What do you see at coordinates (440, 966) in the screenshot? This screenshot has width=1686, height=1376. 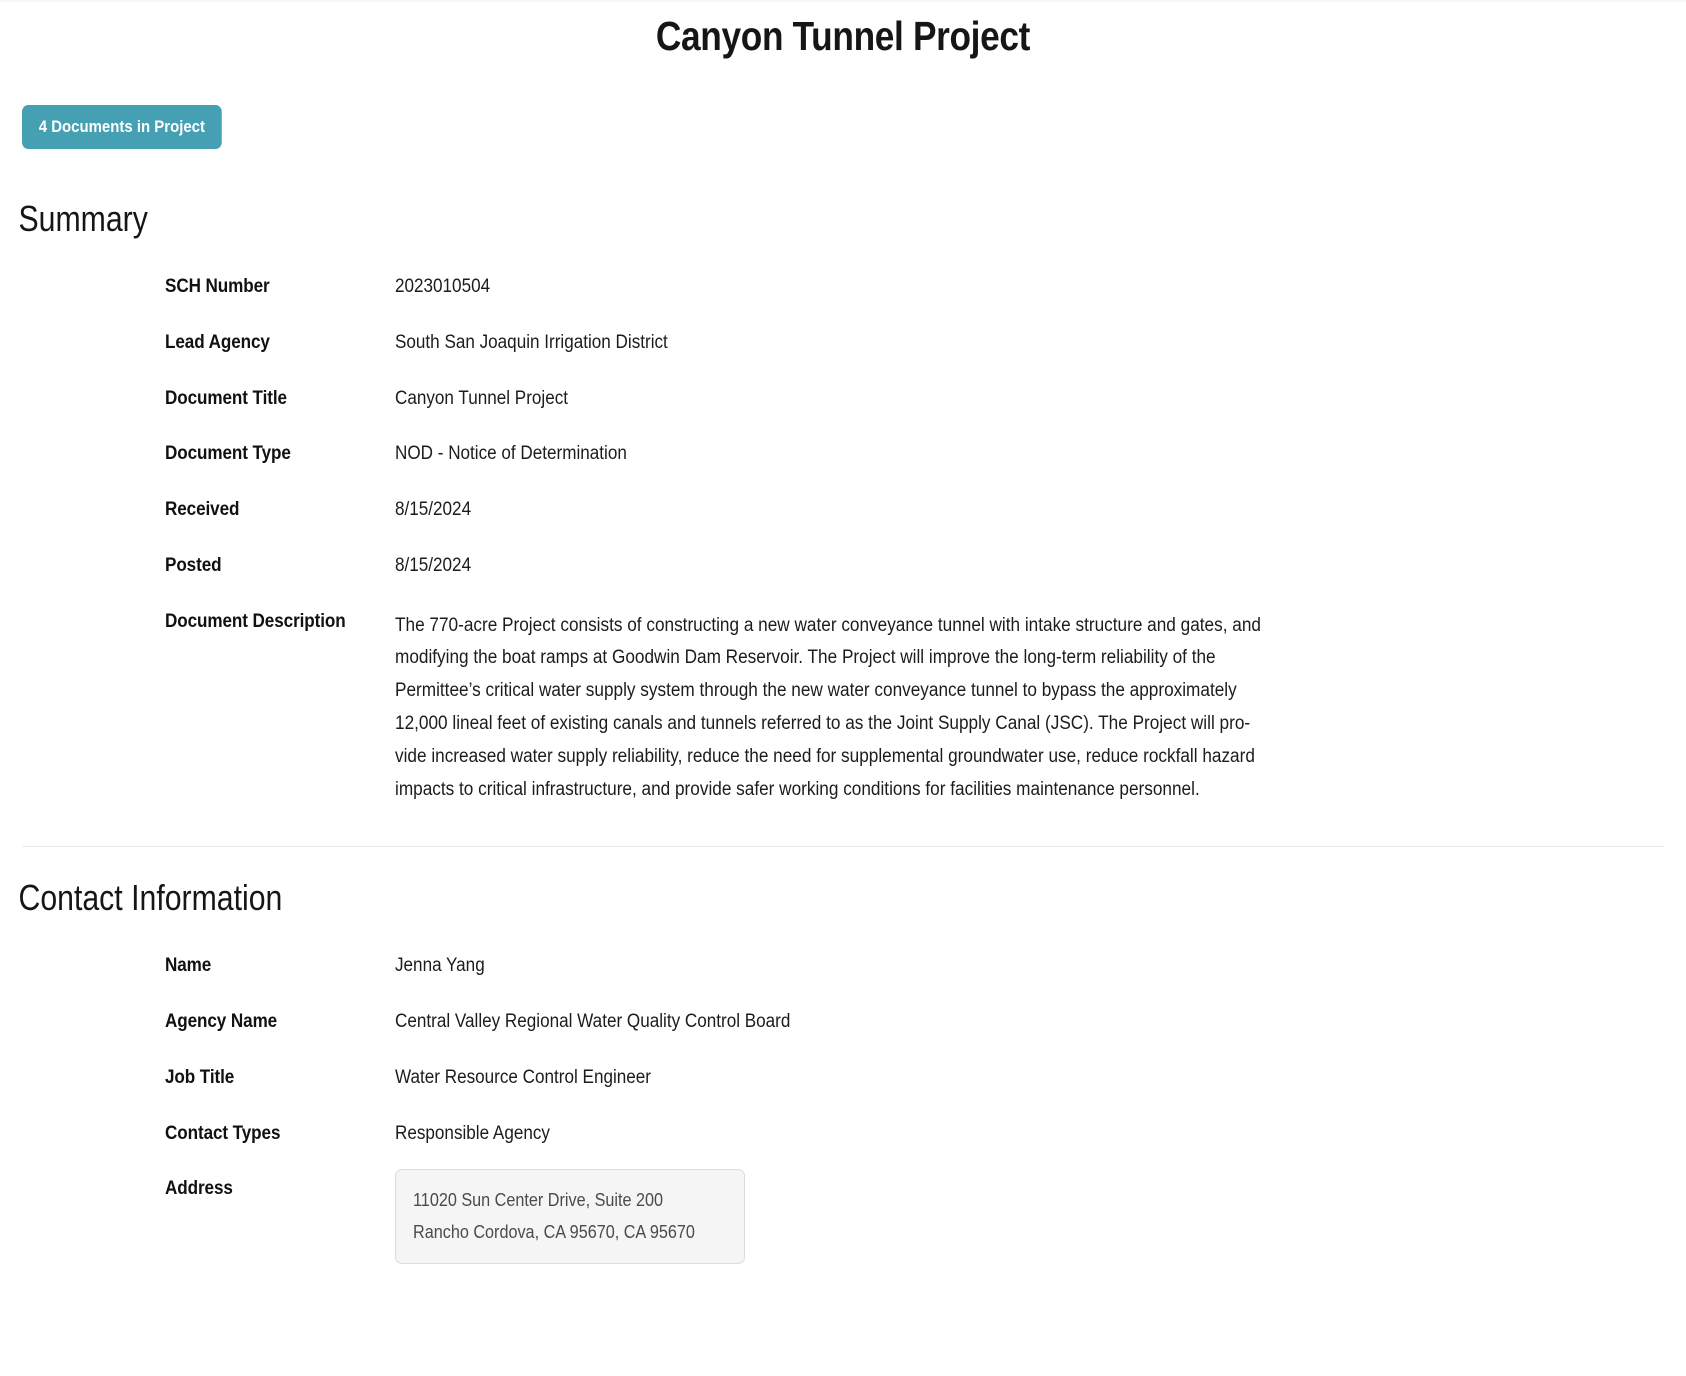 I see `value-contact-name: Jenna Yang` at bounding box center [440, 966].